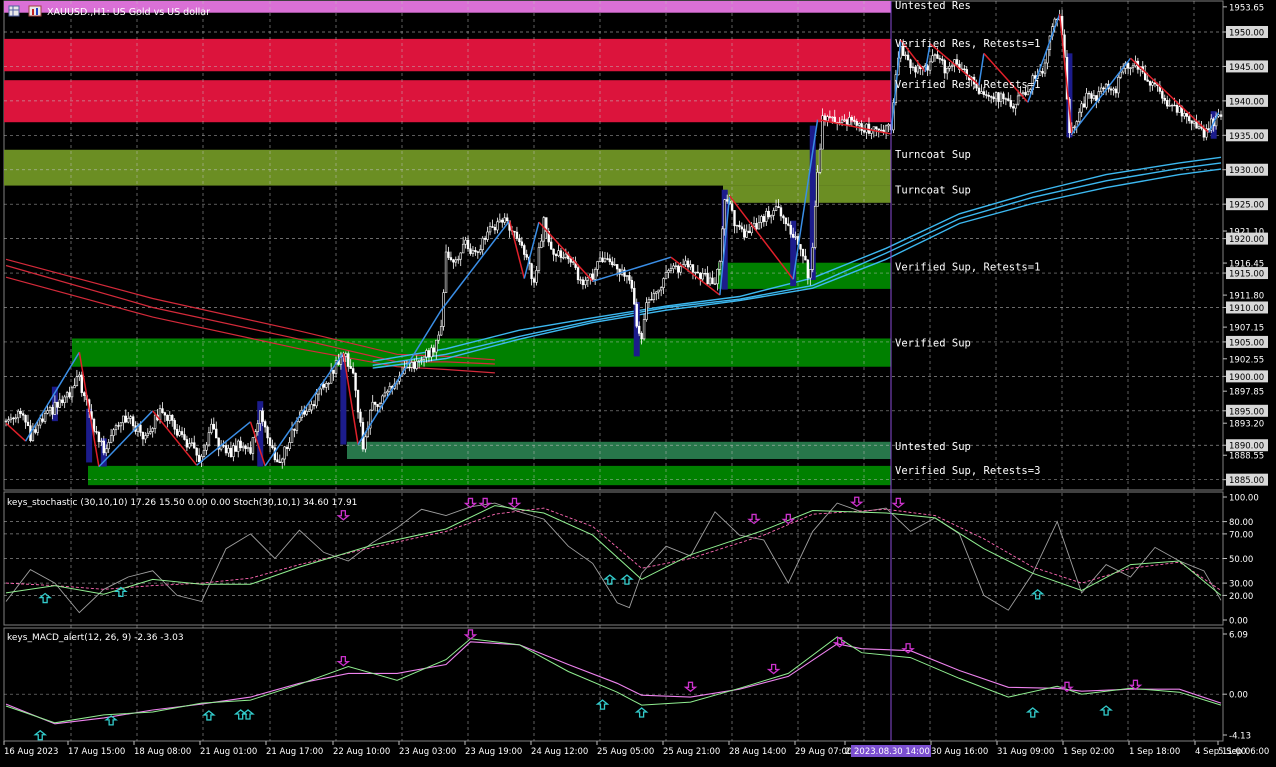  I want to click on zone-label: Untested Sup, so click(933, 447).